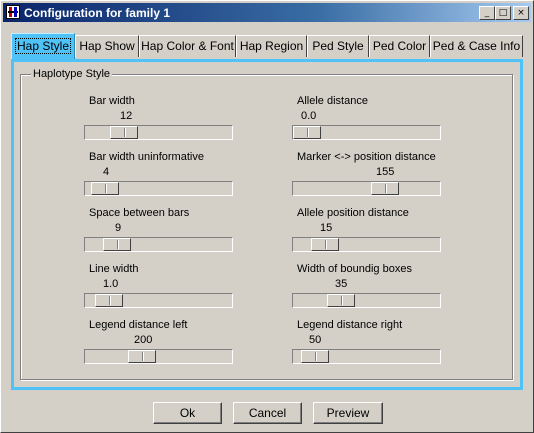 Image resolution: width=534 pixels, height=433 pixels. Describe the element at coordinates (146, 157) in the screenshot. I see `bar-width-uninformative-label: Bar width uninformative` at that location.